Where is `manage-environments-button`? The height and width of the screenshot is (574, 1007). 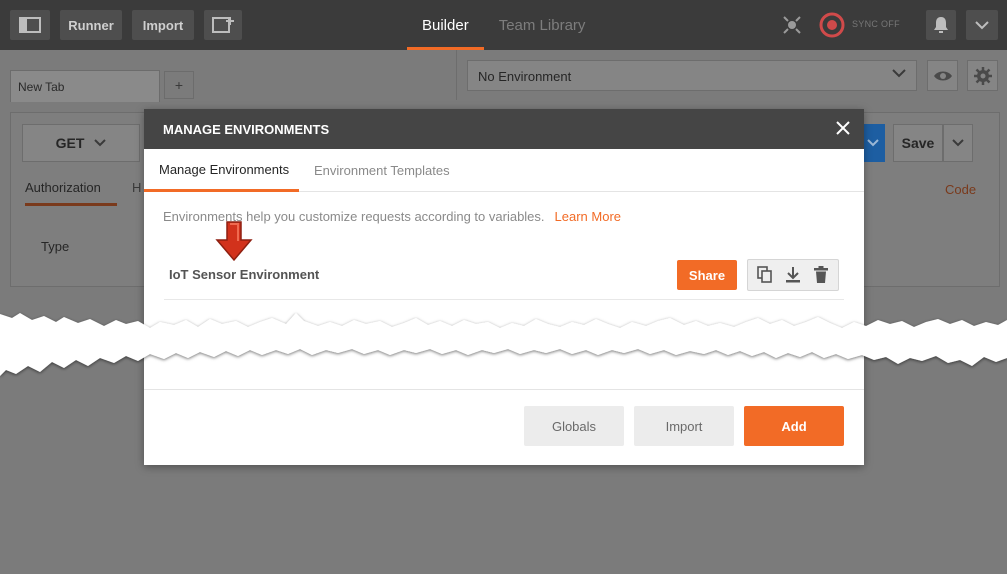
manage-environments-button is located at coordinates (982, 75).